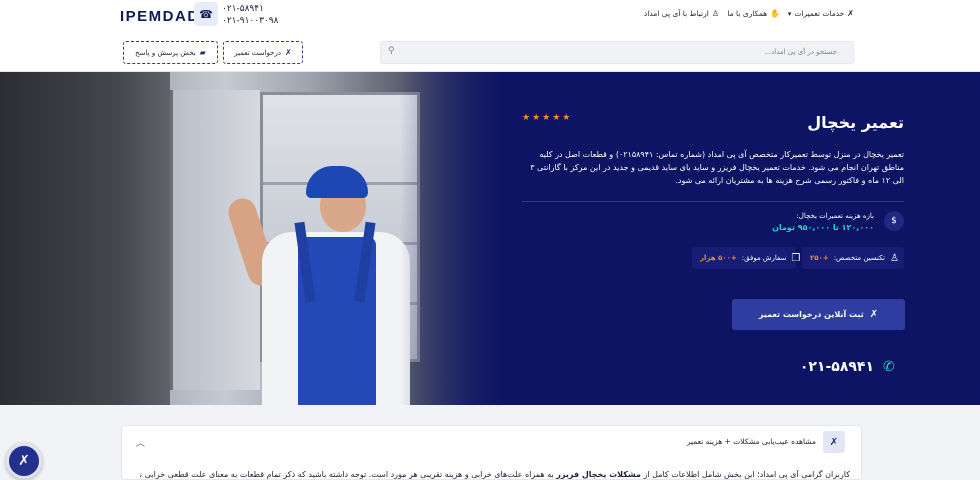  I want to click on site-logo: IPEMDAD, so click(160, 16).